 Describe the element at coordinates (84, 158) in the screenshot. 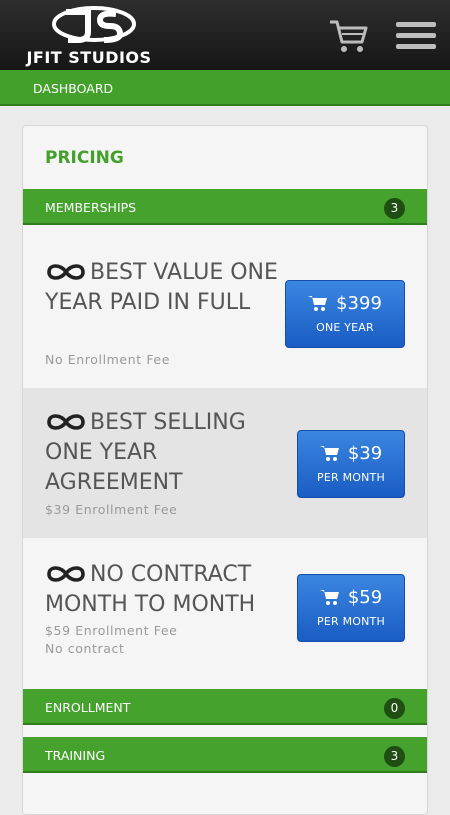

I see `page-title: PRICING` at that location.